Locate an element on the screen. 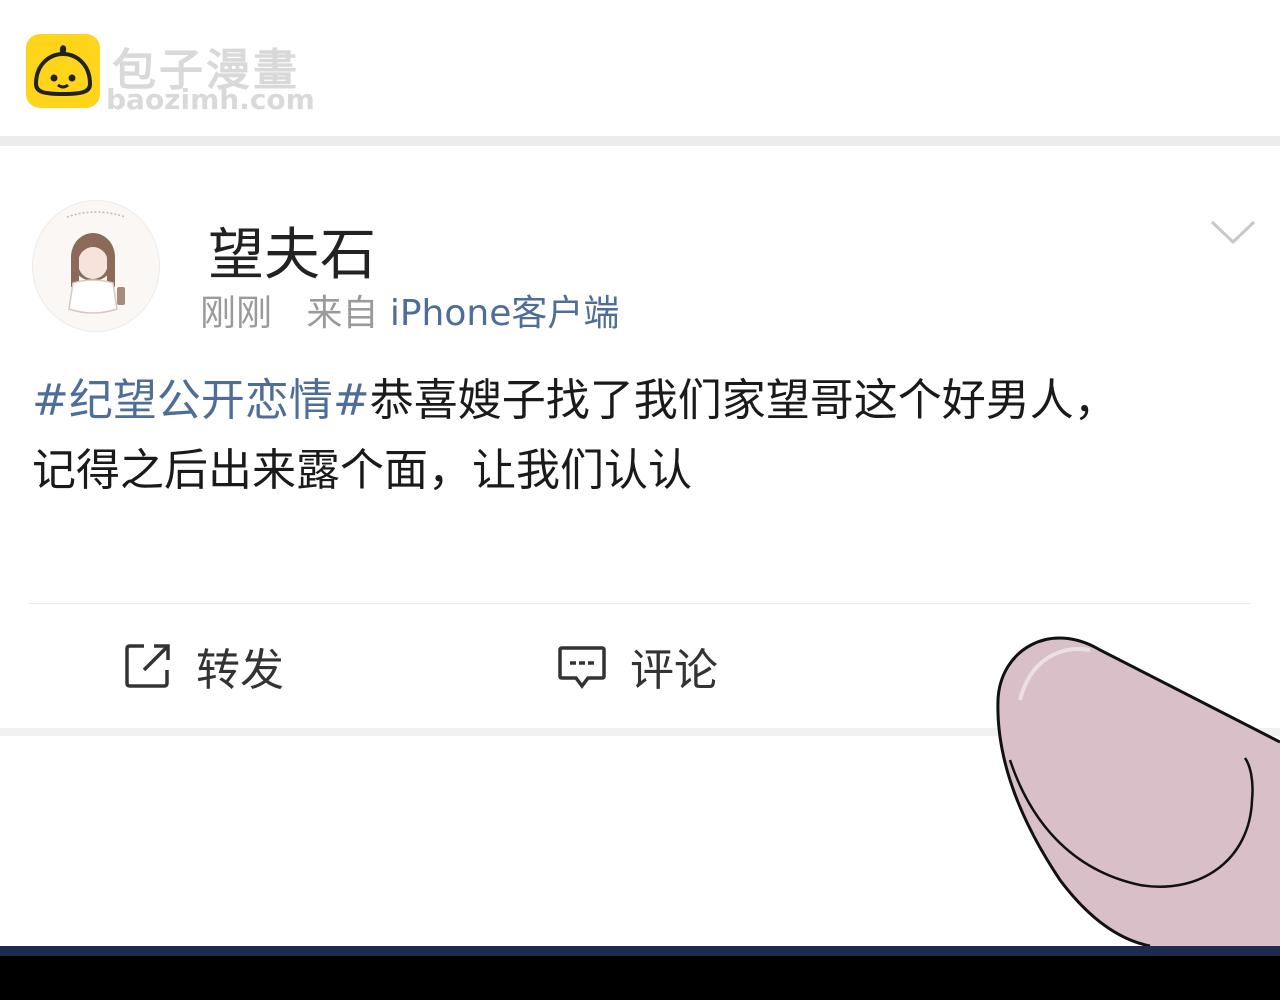 This screenshot has height=1000, width=1280. hashtag-link: #纪望公开恋情# is located at coordinates (201, 400).